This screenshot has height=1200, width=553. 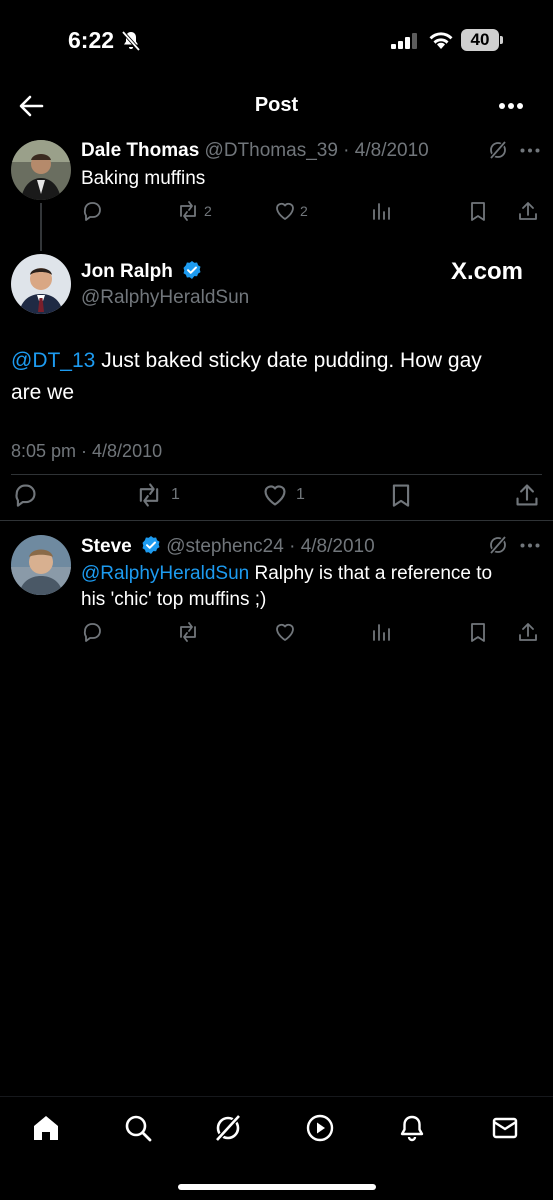 What do you see at coordinates (511, 106) in the screenshot?
I see `more-options-icon` at bounding box center [511, 106].